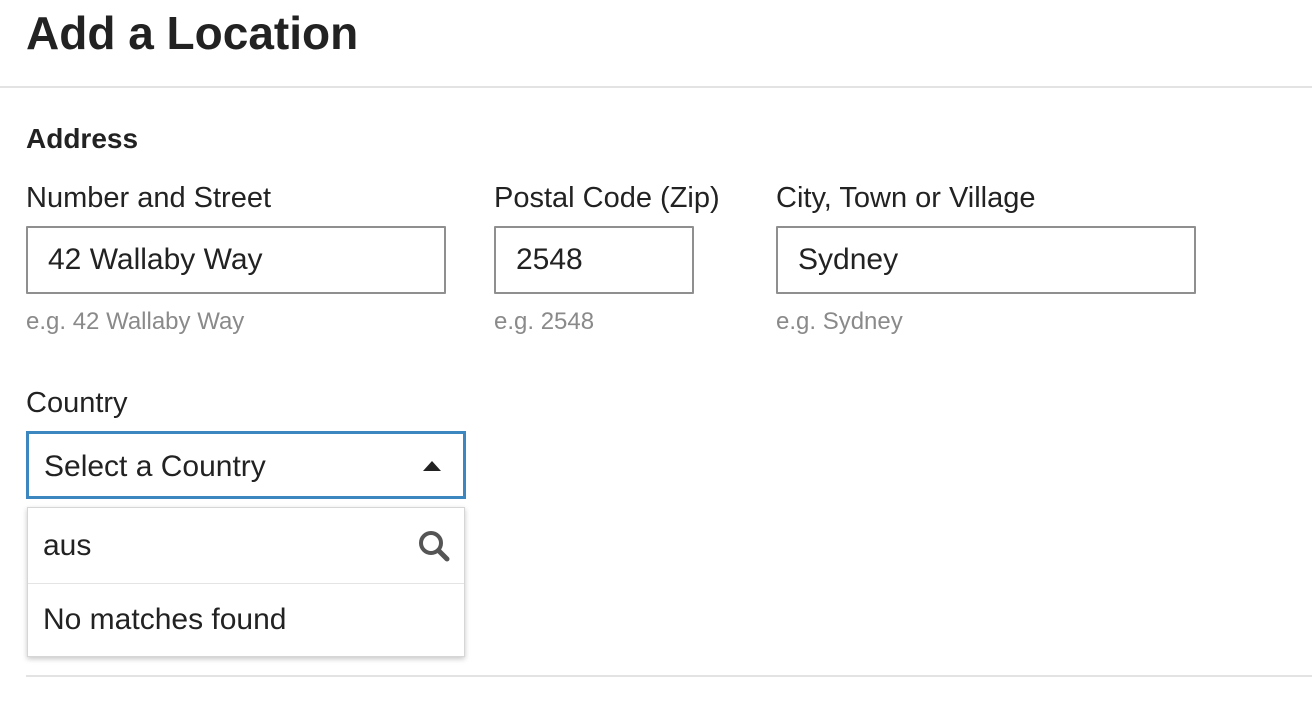 The height and width of the screenshot is (708, 1312). I want to click on postal-input, so click(594, 260).